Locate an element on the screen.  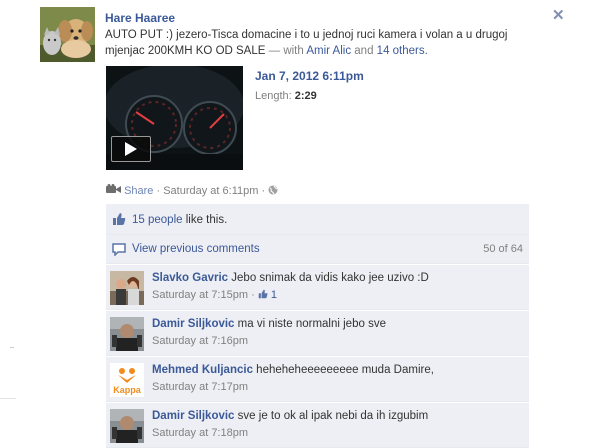
and-text: and is located at coordinates (364, 51).